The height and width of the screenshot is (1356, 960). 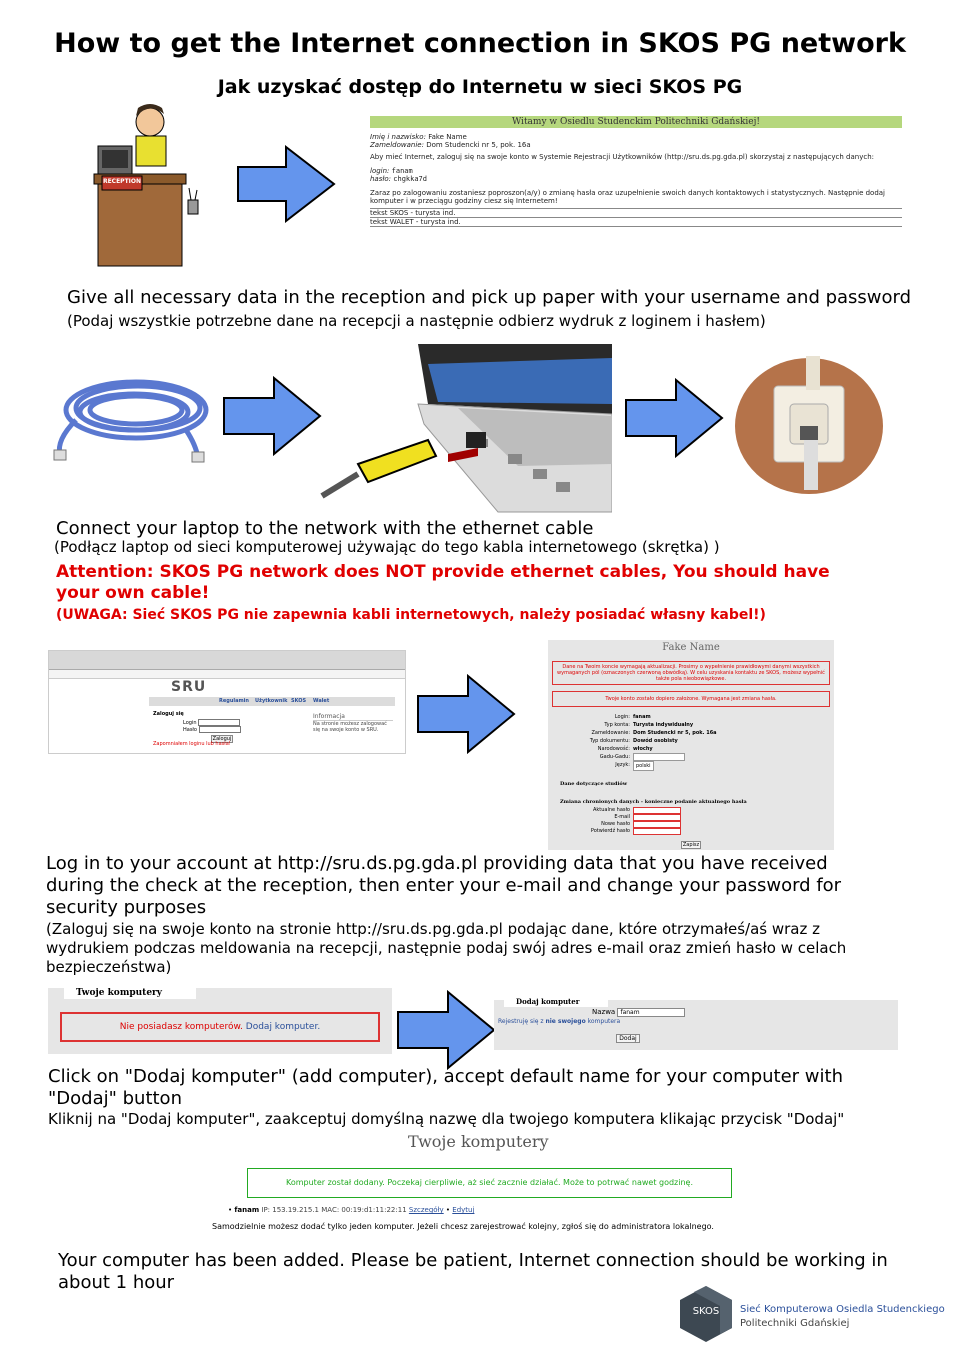 I want to click on password-field-label: Potwierdź hasło, so click(x=610, y=831).